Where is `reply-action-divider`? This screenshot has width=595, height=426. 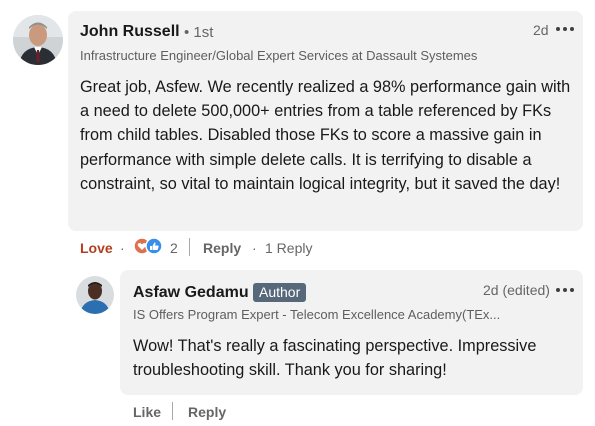
reply-action-divider is located at coordinates (172, 411).